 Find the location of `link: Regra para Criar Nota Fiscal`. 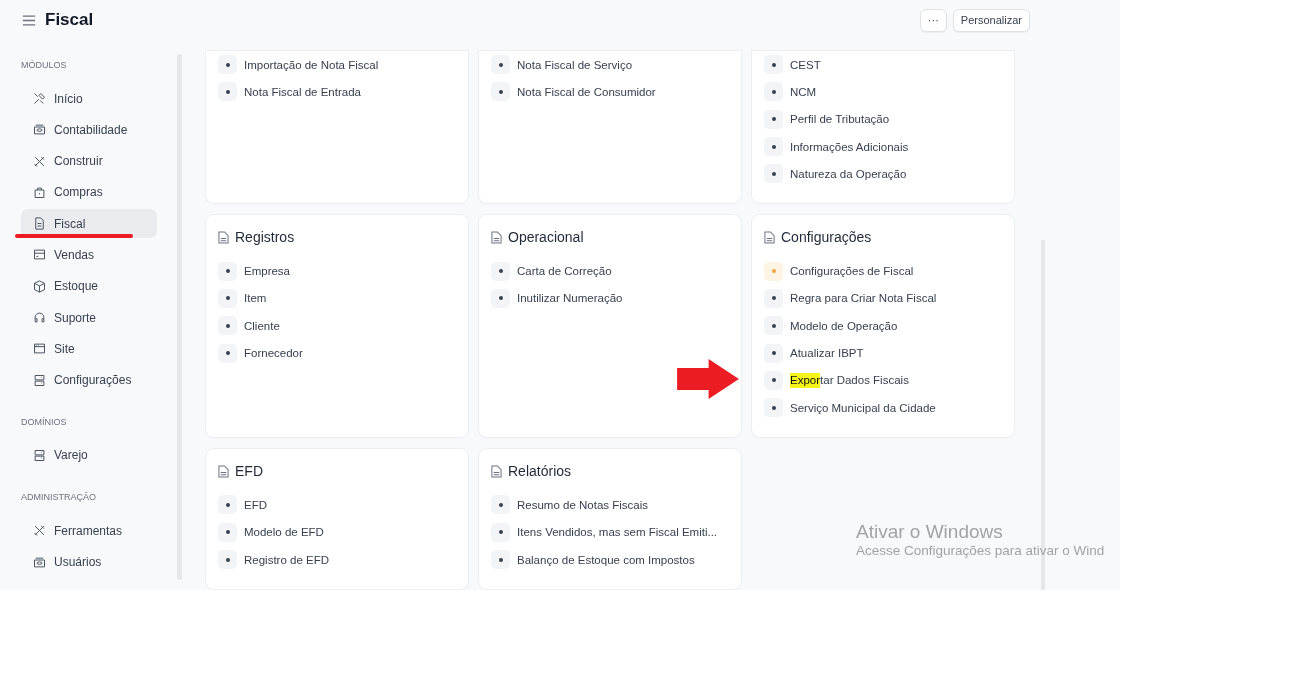

link: Regra para Criar Nota Fiscal is located at coordinates (863, 298).